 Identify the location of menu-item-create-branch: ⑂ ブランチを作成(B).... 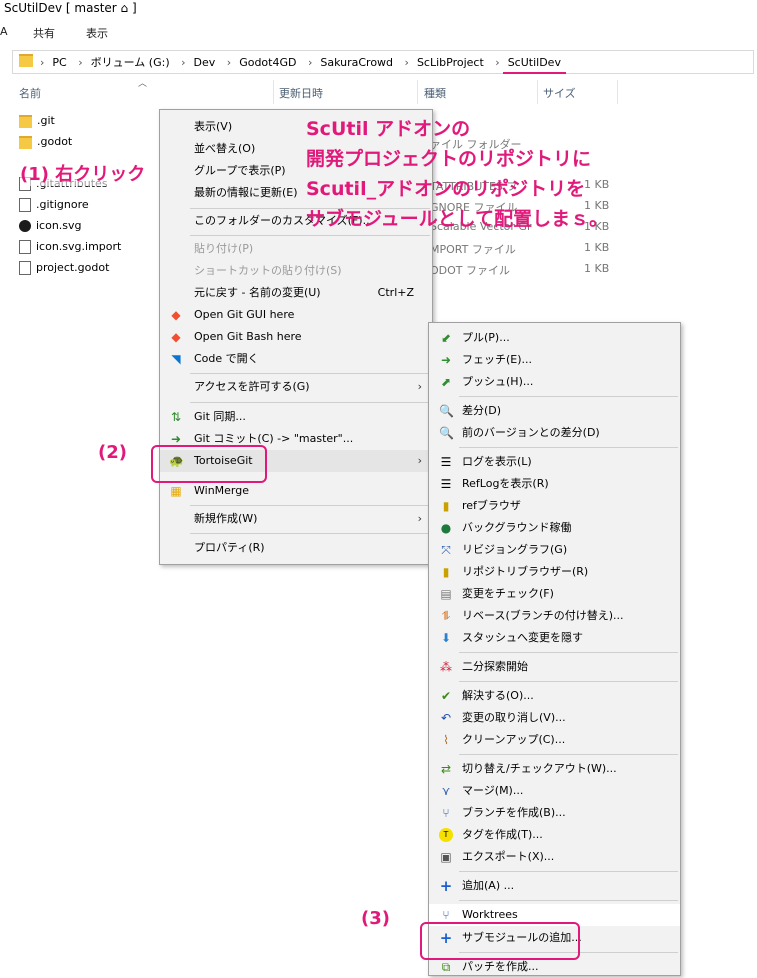
(554, 813).